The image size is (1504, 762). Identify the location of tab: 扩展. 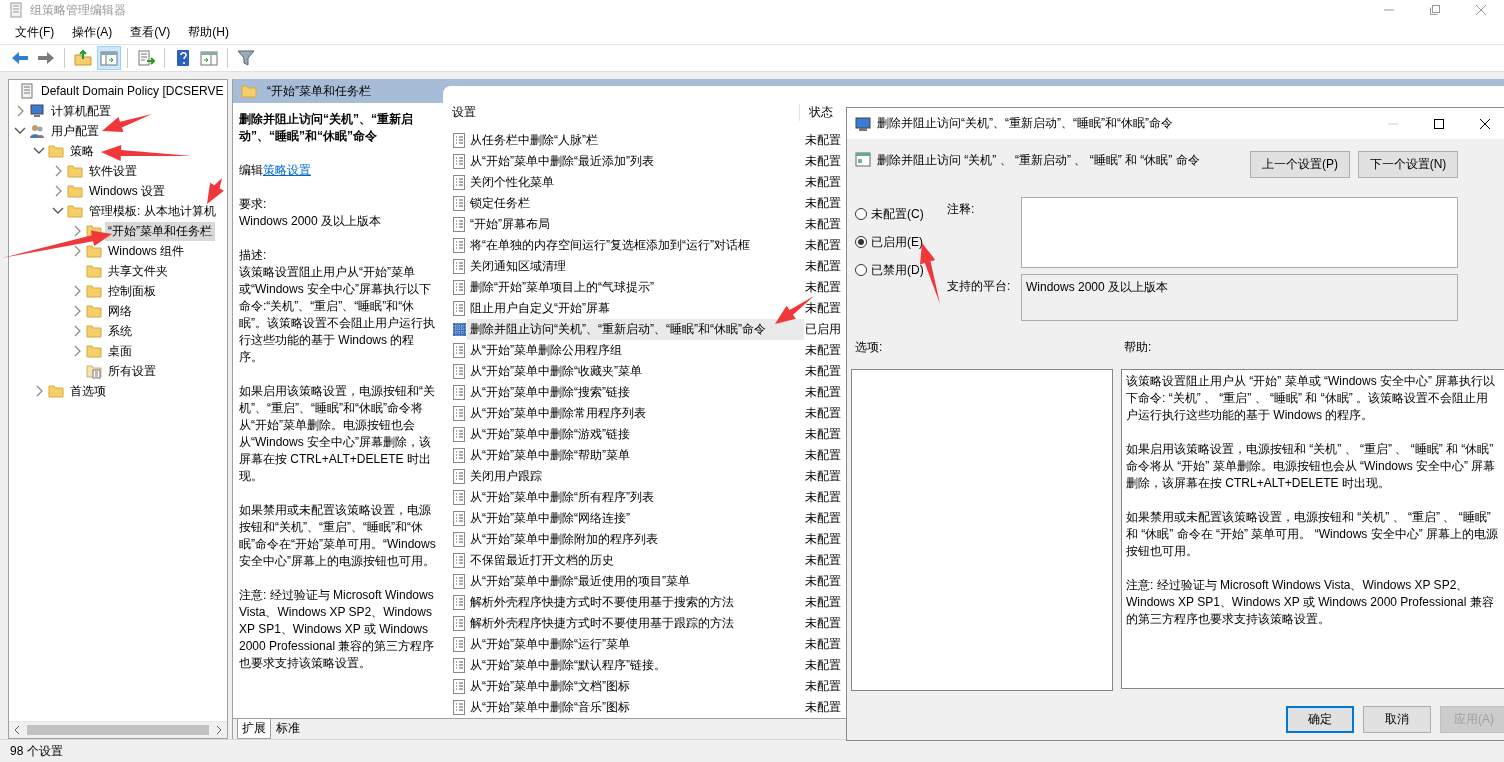
(254, 729).